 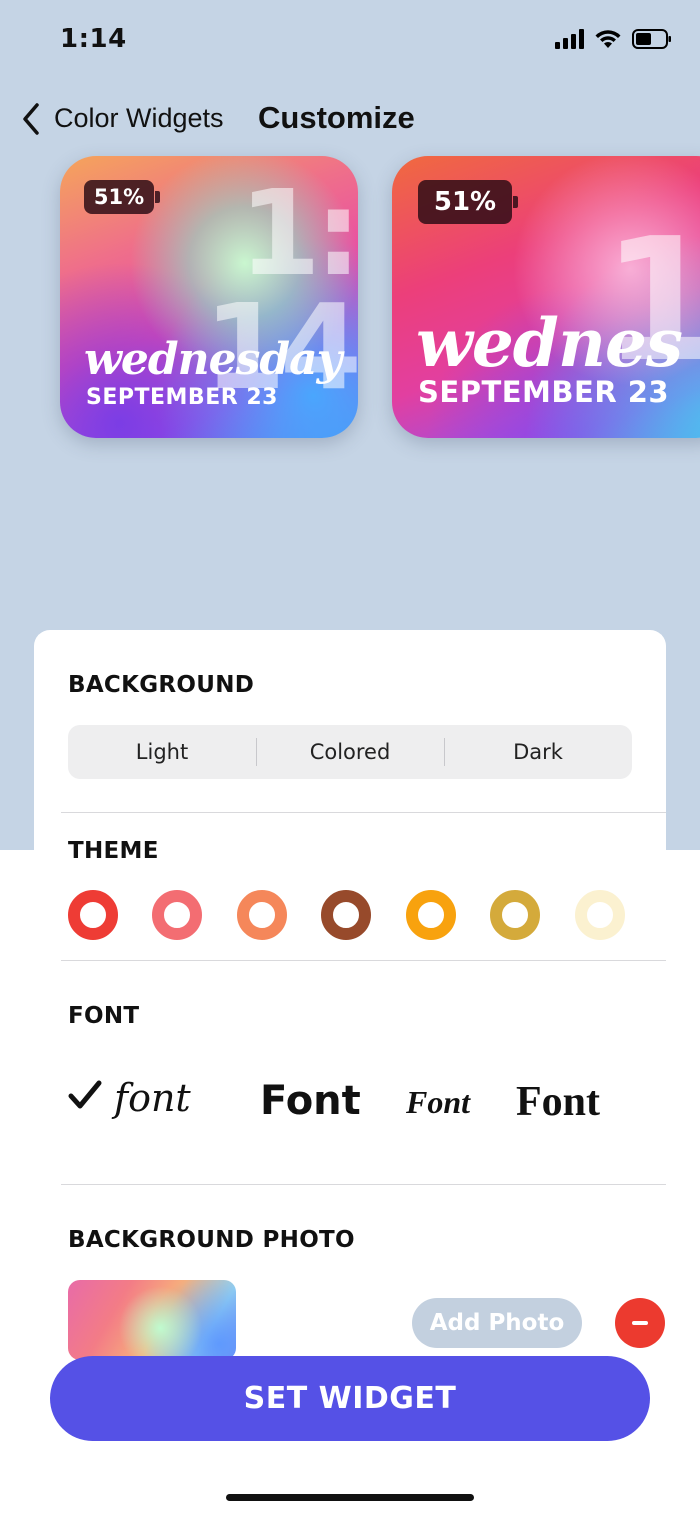 I want to click on status-icons, so click(x=613, y=39).